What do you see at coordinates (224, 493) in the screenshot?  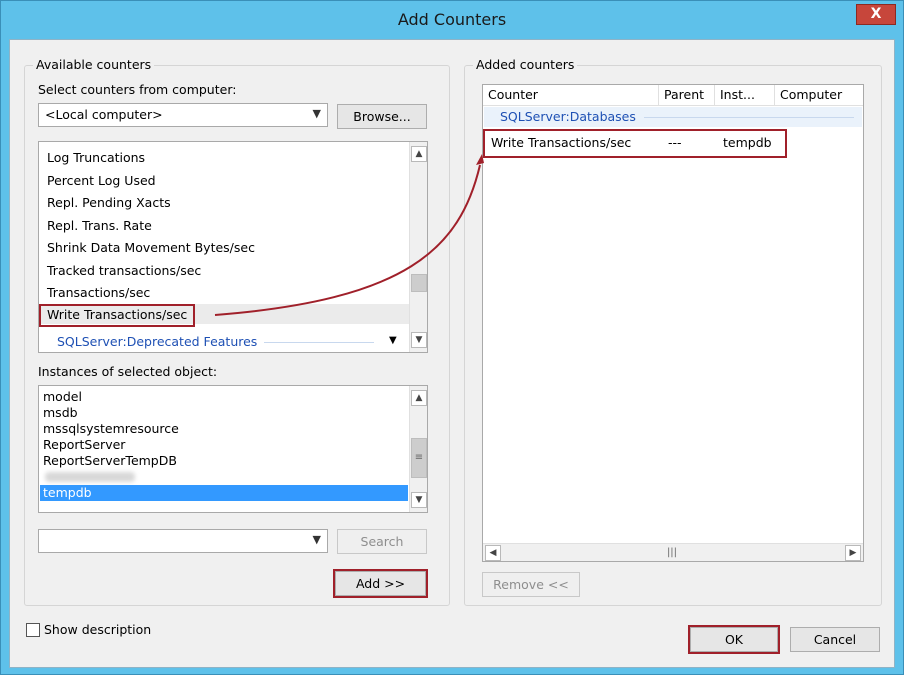 I see `instance-item-selected` at bounding box center [224, 493].